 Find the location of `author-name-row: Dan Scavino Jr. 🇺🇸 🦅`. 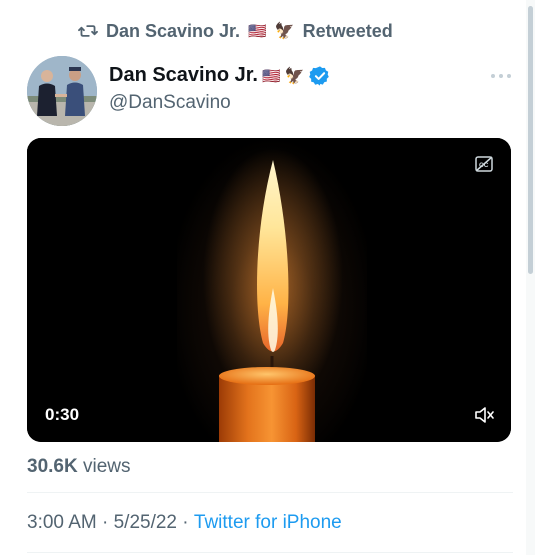

author-name-row: Dan Scavino Jr. 🇺🇸 🦅 is located at coordinates (220, 75).